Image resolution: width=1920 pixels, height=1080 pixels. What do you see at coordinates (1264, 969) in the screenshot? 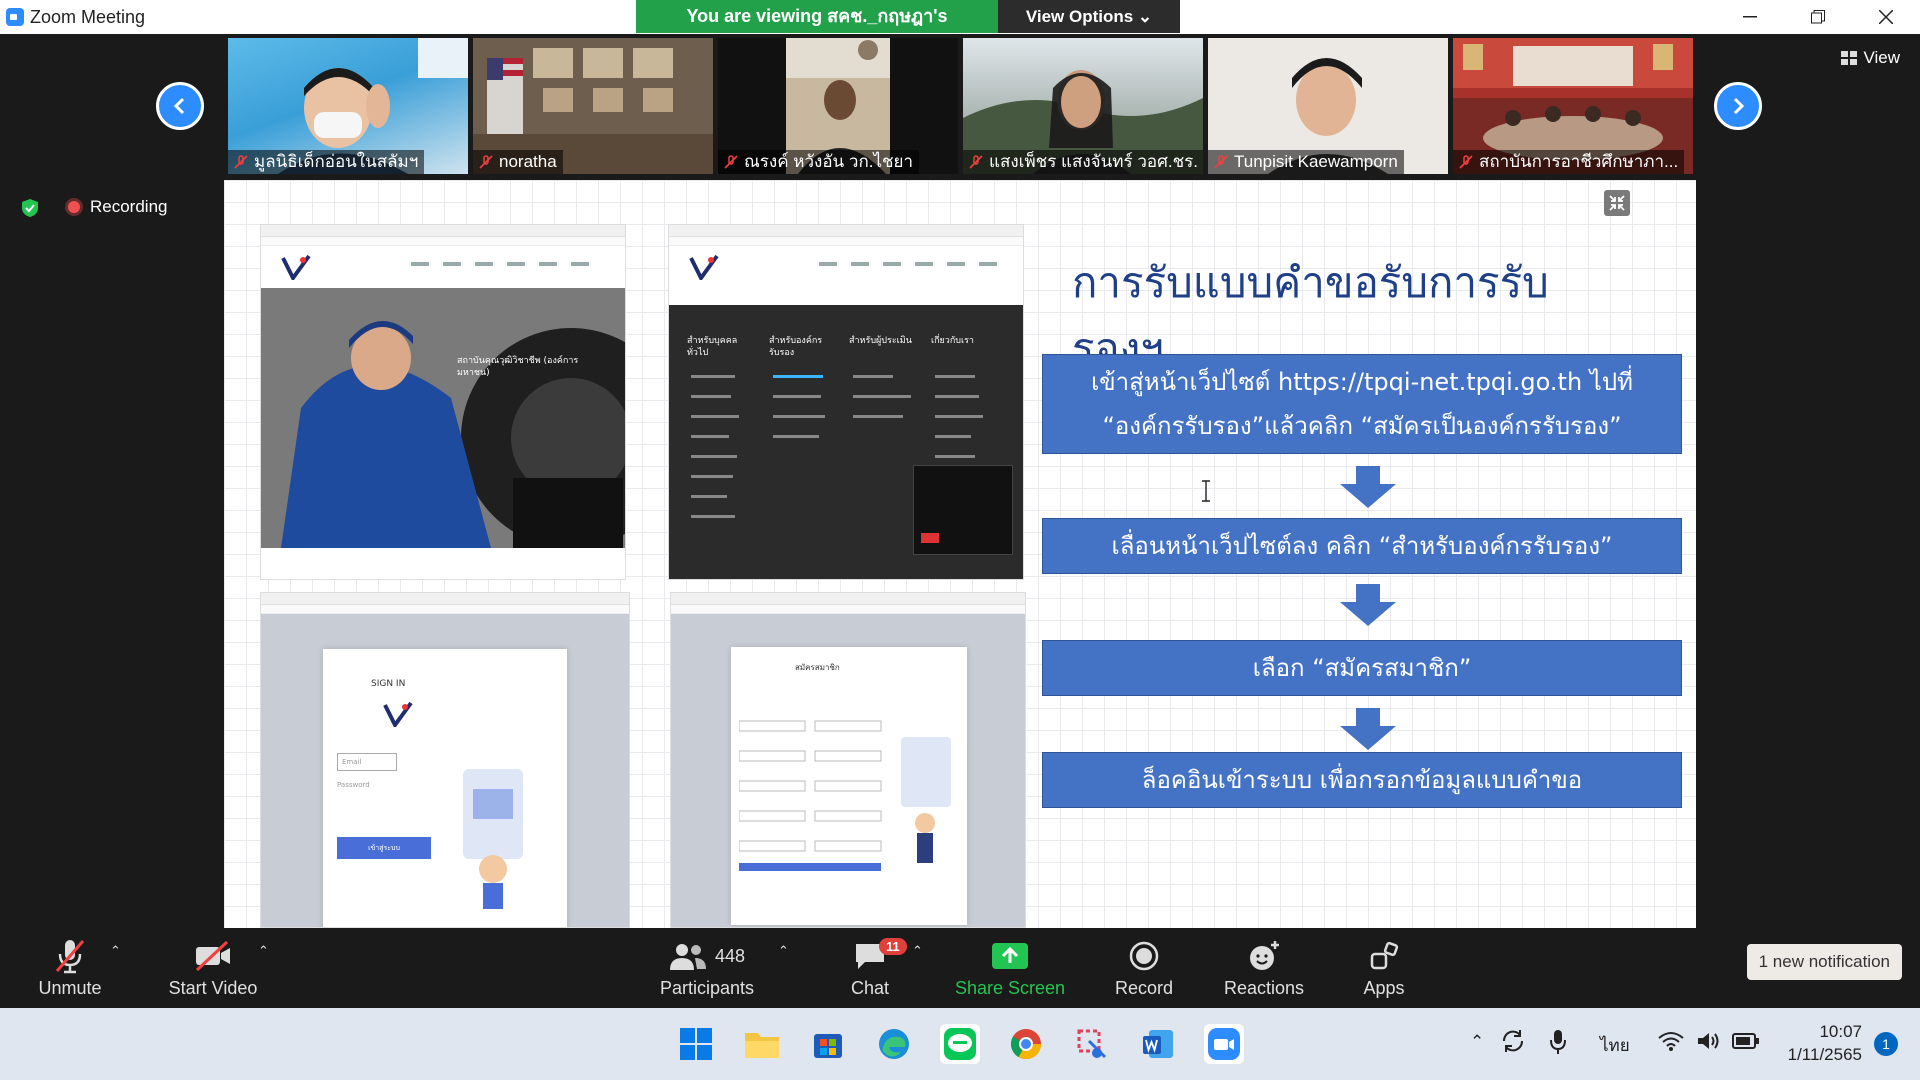
I see `reactions-button: Reactions` at bounding box center [1264, 969].